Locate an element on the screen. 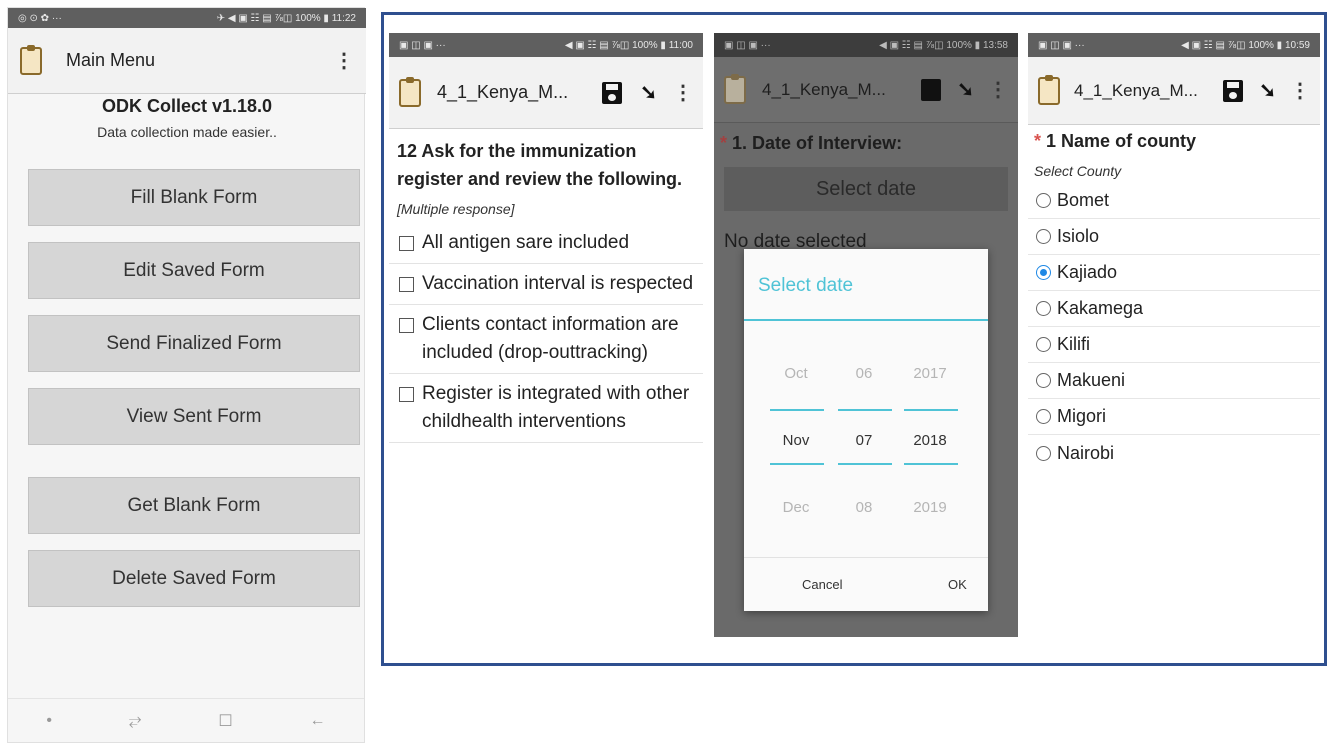  page-title: Main Menu is located at coordinates (111, 60).